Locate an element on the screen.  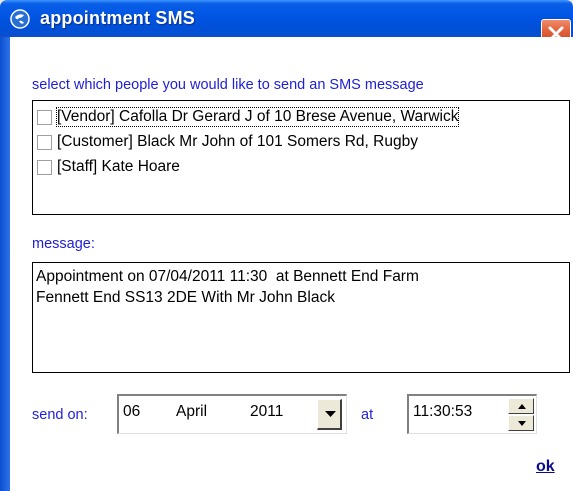
date-dropdown-button is located at coordinates (329, 414).